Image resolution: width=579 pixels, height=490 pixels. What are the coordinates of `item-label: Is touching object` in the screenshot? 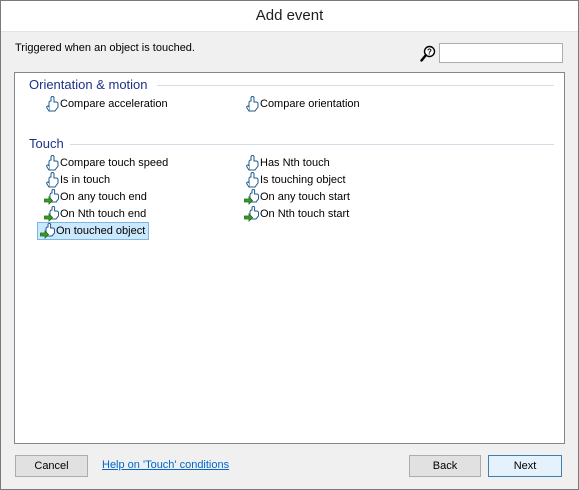 It's located at (303, 180).